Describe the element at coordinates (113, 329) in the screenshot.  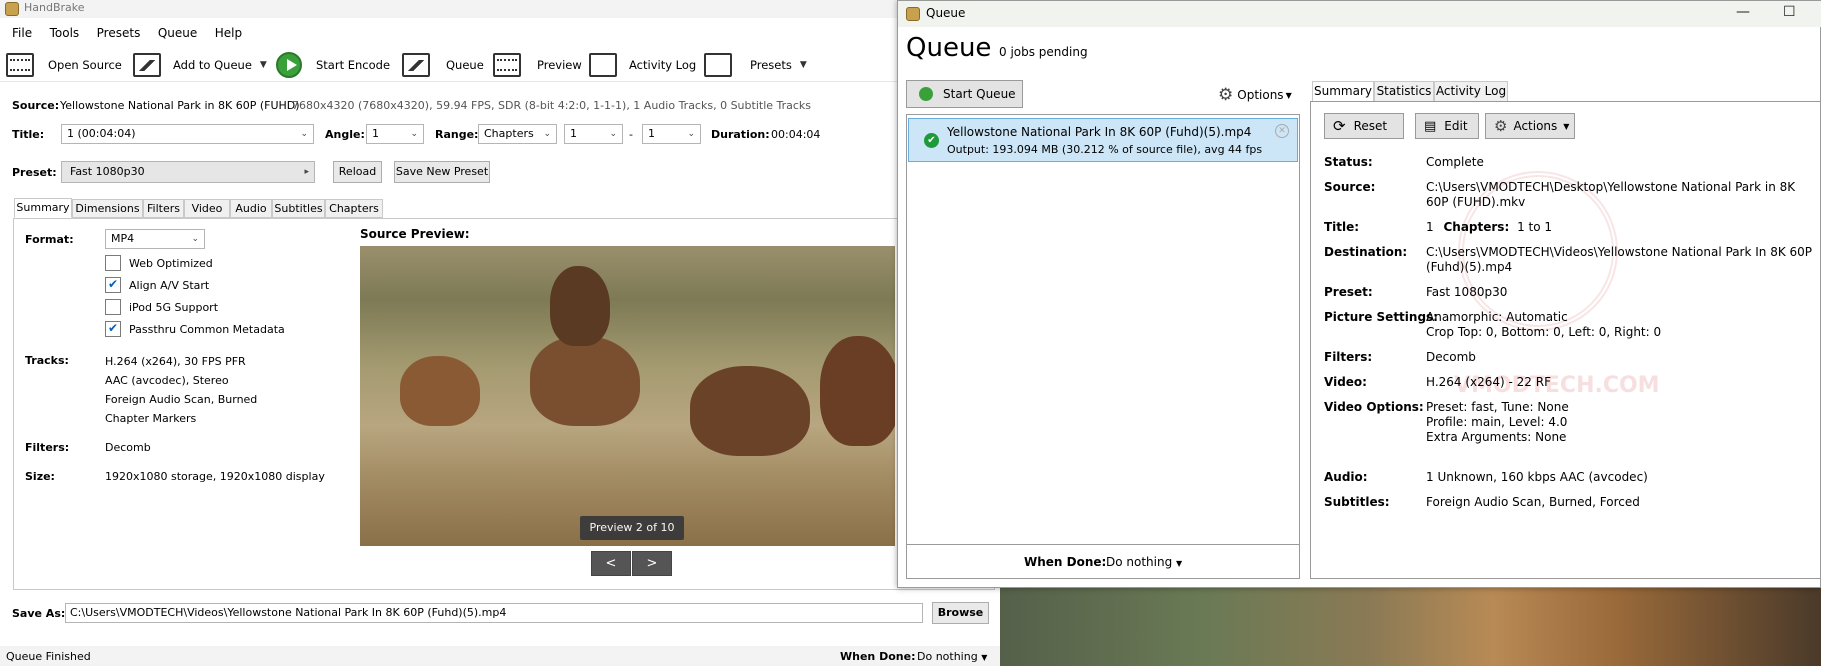
I see `passthru-metadata-checkbox` at that location.